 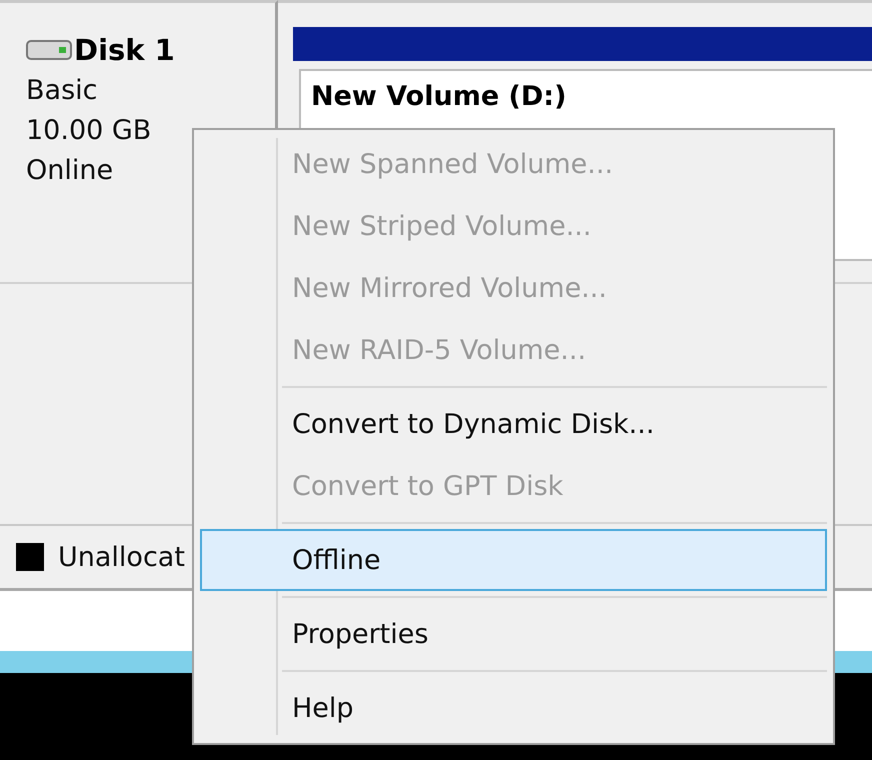 I want to click on disk-drive-icon, so click(x=49, y=50).